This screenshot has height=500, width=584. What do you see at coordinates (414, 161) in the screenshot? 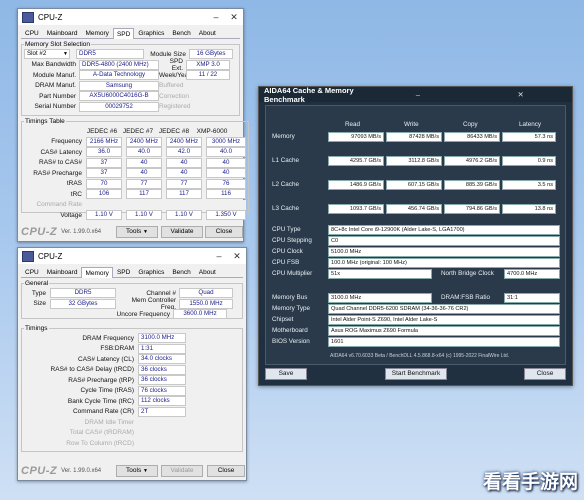
I see `benchmark-value: 3112.8 GB/s` at bounding box center [414, 161].